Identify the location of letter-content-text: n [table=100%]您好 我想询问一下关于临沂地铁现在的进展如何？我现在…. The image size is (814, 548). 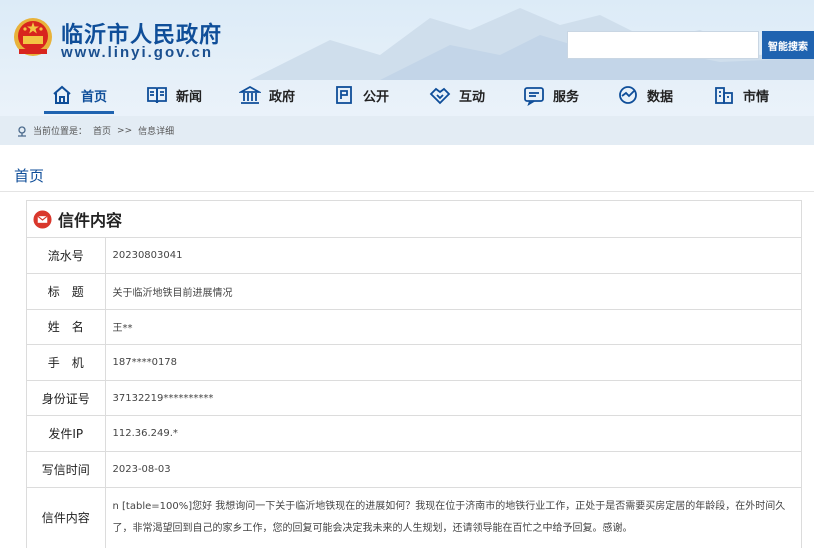
(453, 517).